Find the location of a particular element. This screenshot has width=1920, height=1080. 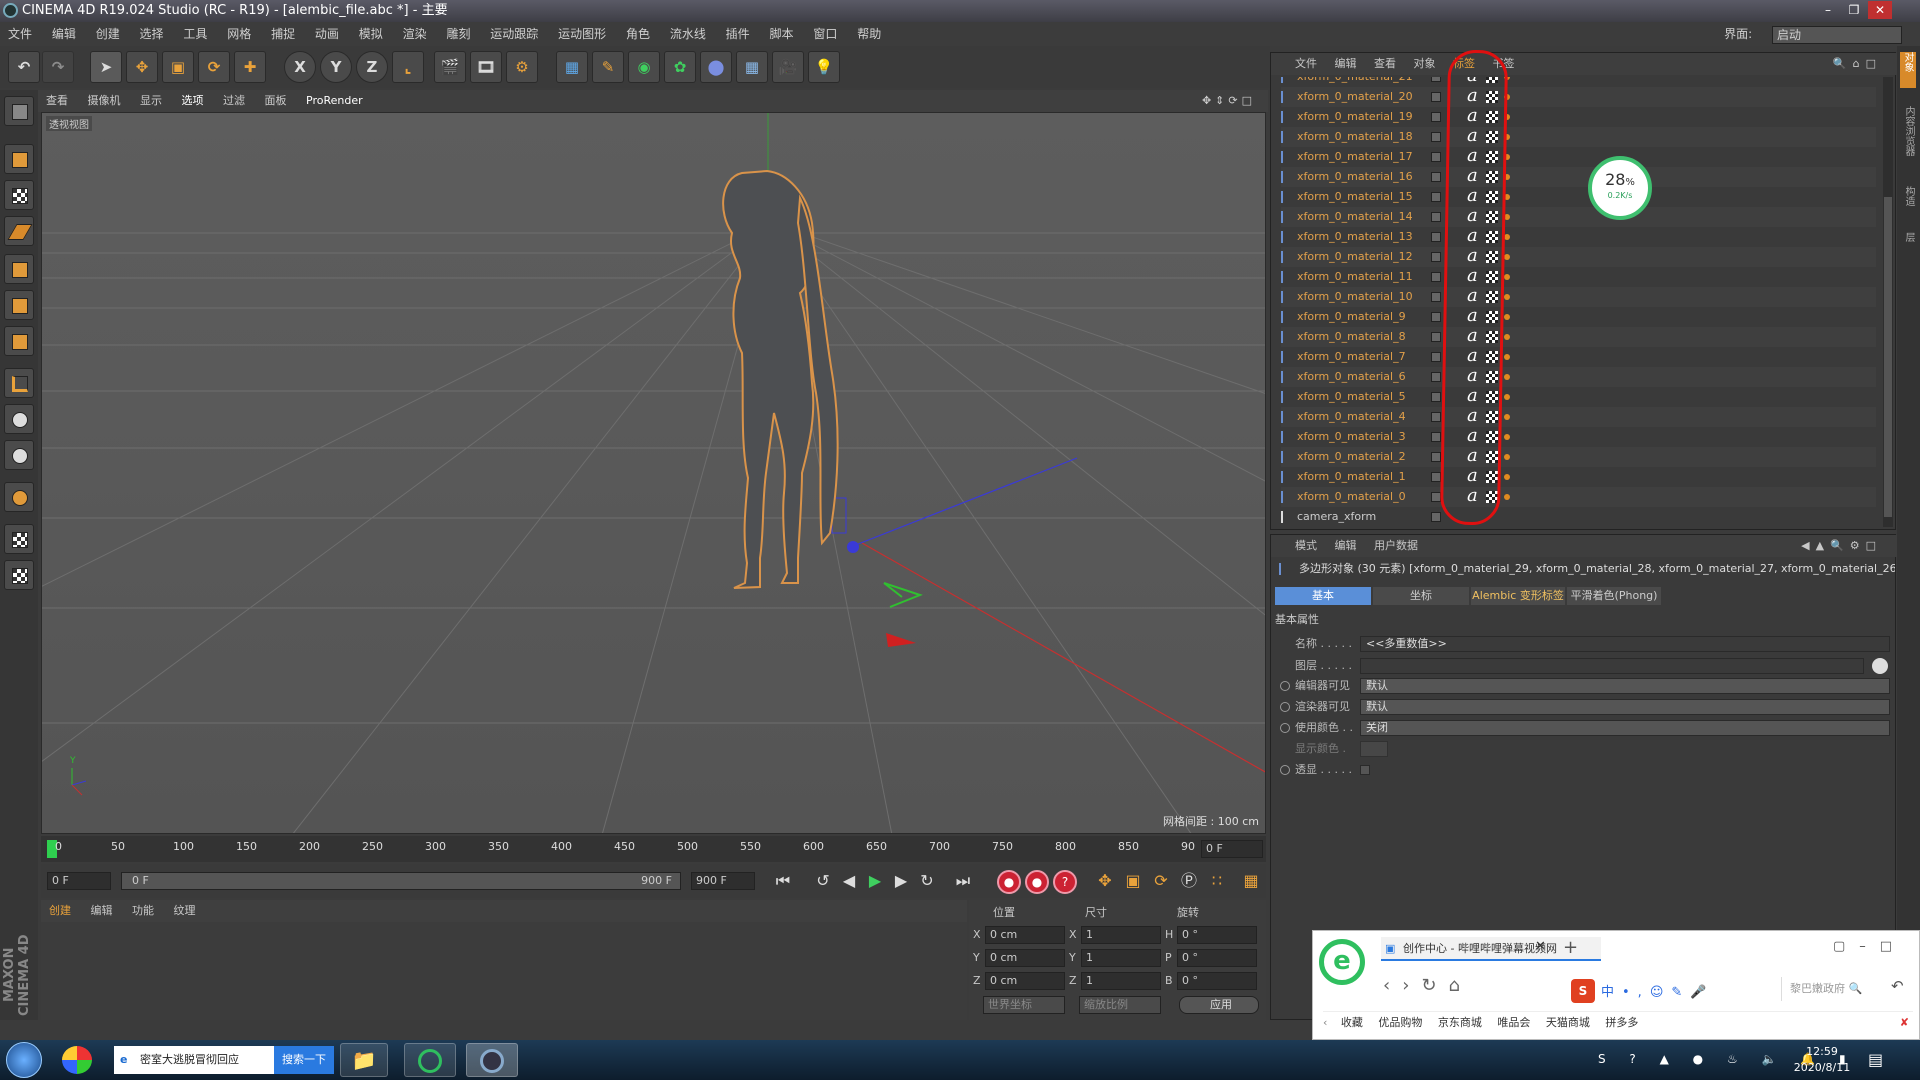

lock-workplane-icon is located at coordinates (19, 539).